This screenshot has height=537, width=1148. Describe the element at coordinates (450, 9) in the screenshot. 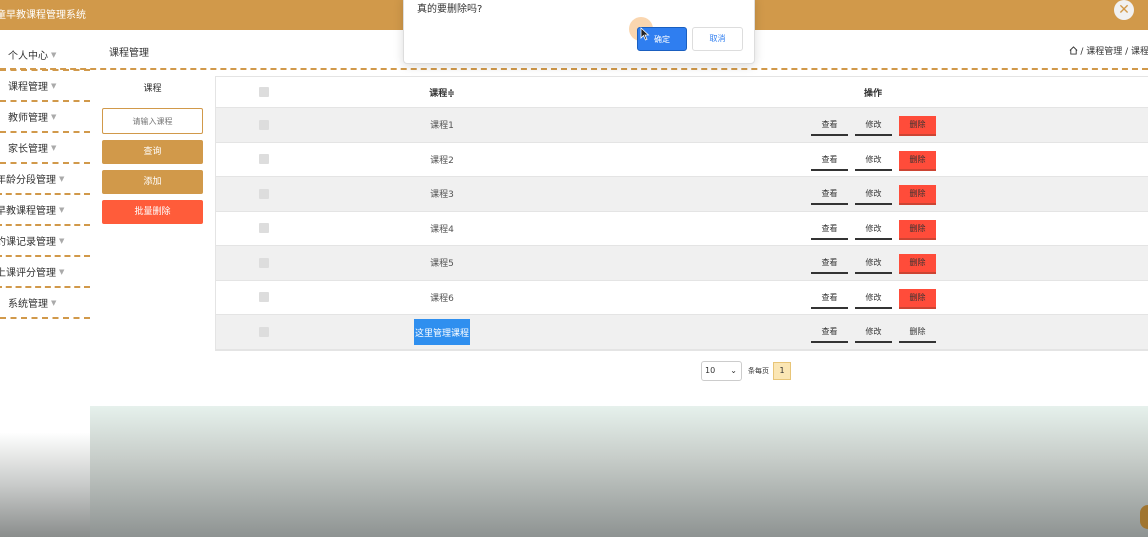

I see `dialog-message: 真的要删除吗?` at that location.